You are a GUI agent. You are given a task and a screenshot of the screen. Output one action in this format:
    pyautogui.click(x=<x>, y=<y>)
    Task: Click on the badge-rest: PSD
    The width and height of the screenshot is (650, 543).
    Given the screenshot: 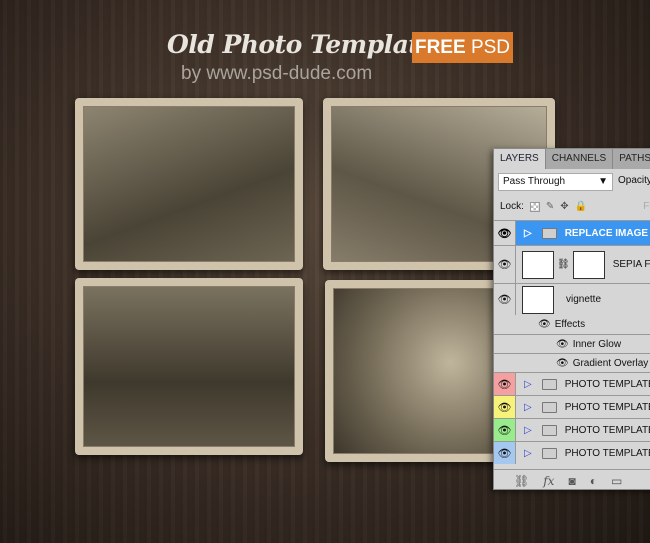 What is the action you would take?
    pyautogui.click(x=490, y=47)
    